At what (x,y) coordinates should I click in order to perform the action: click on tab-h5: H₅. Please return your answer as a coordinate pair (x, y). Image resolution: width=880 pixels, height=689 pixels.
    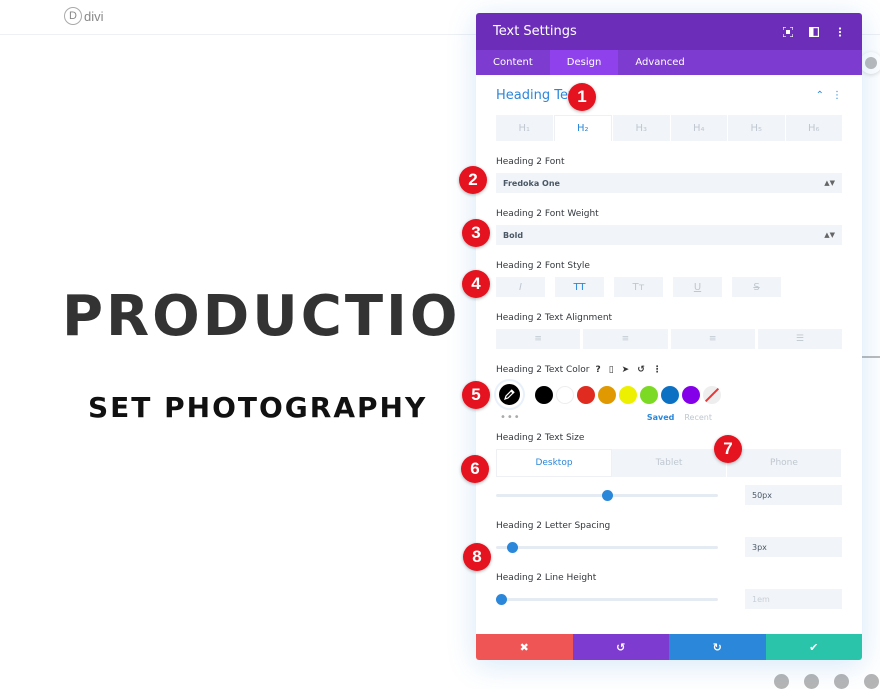
    Looking at the image, I should click on (756, 128).